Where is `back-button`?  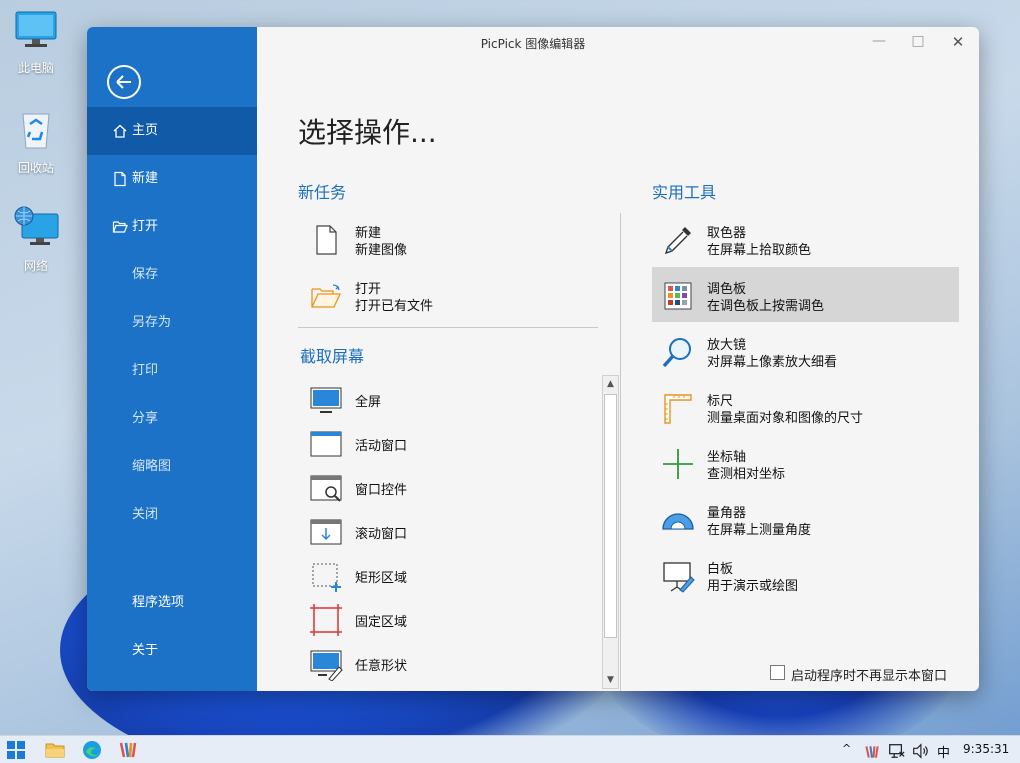 back-button is located at coordinates (124, 82).